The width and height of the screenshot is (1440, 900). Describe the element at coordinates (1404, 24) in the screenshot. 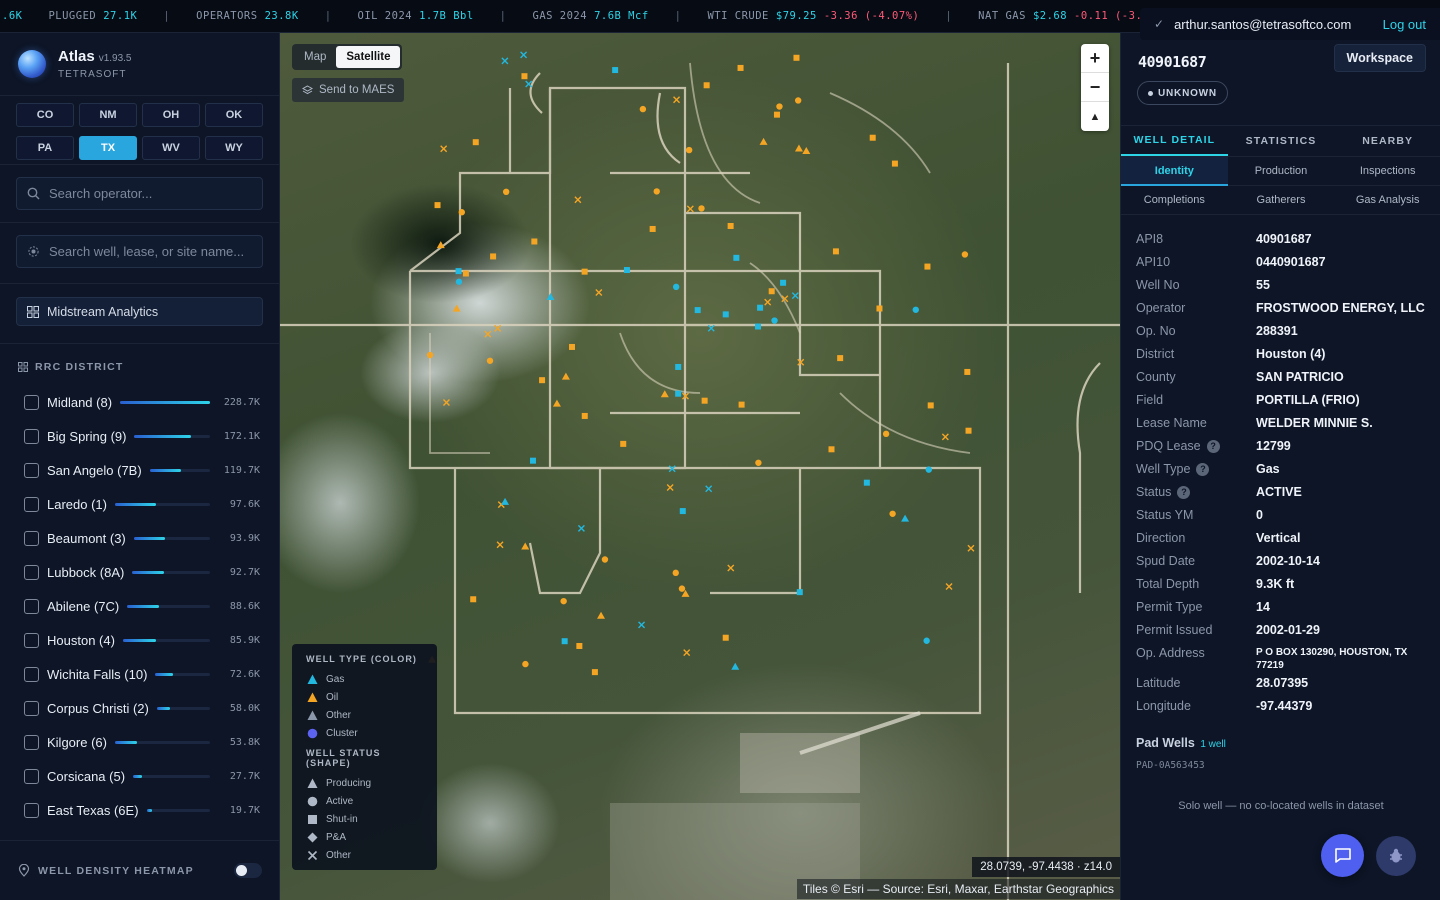

I see `logout-link: Log out` at that location.